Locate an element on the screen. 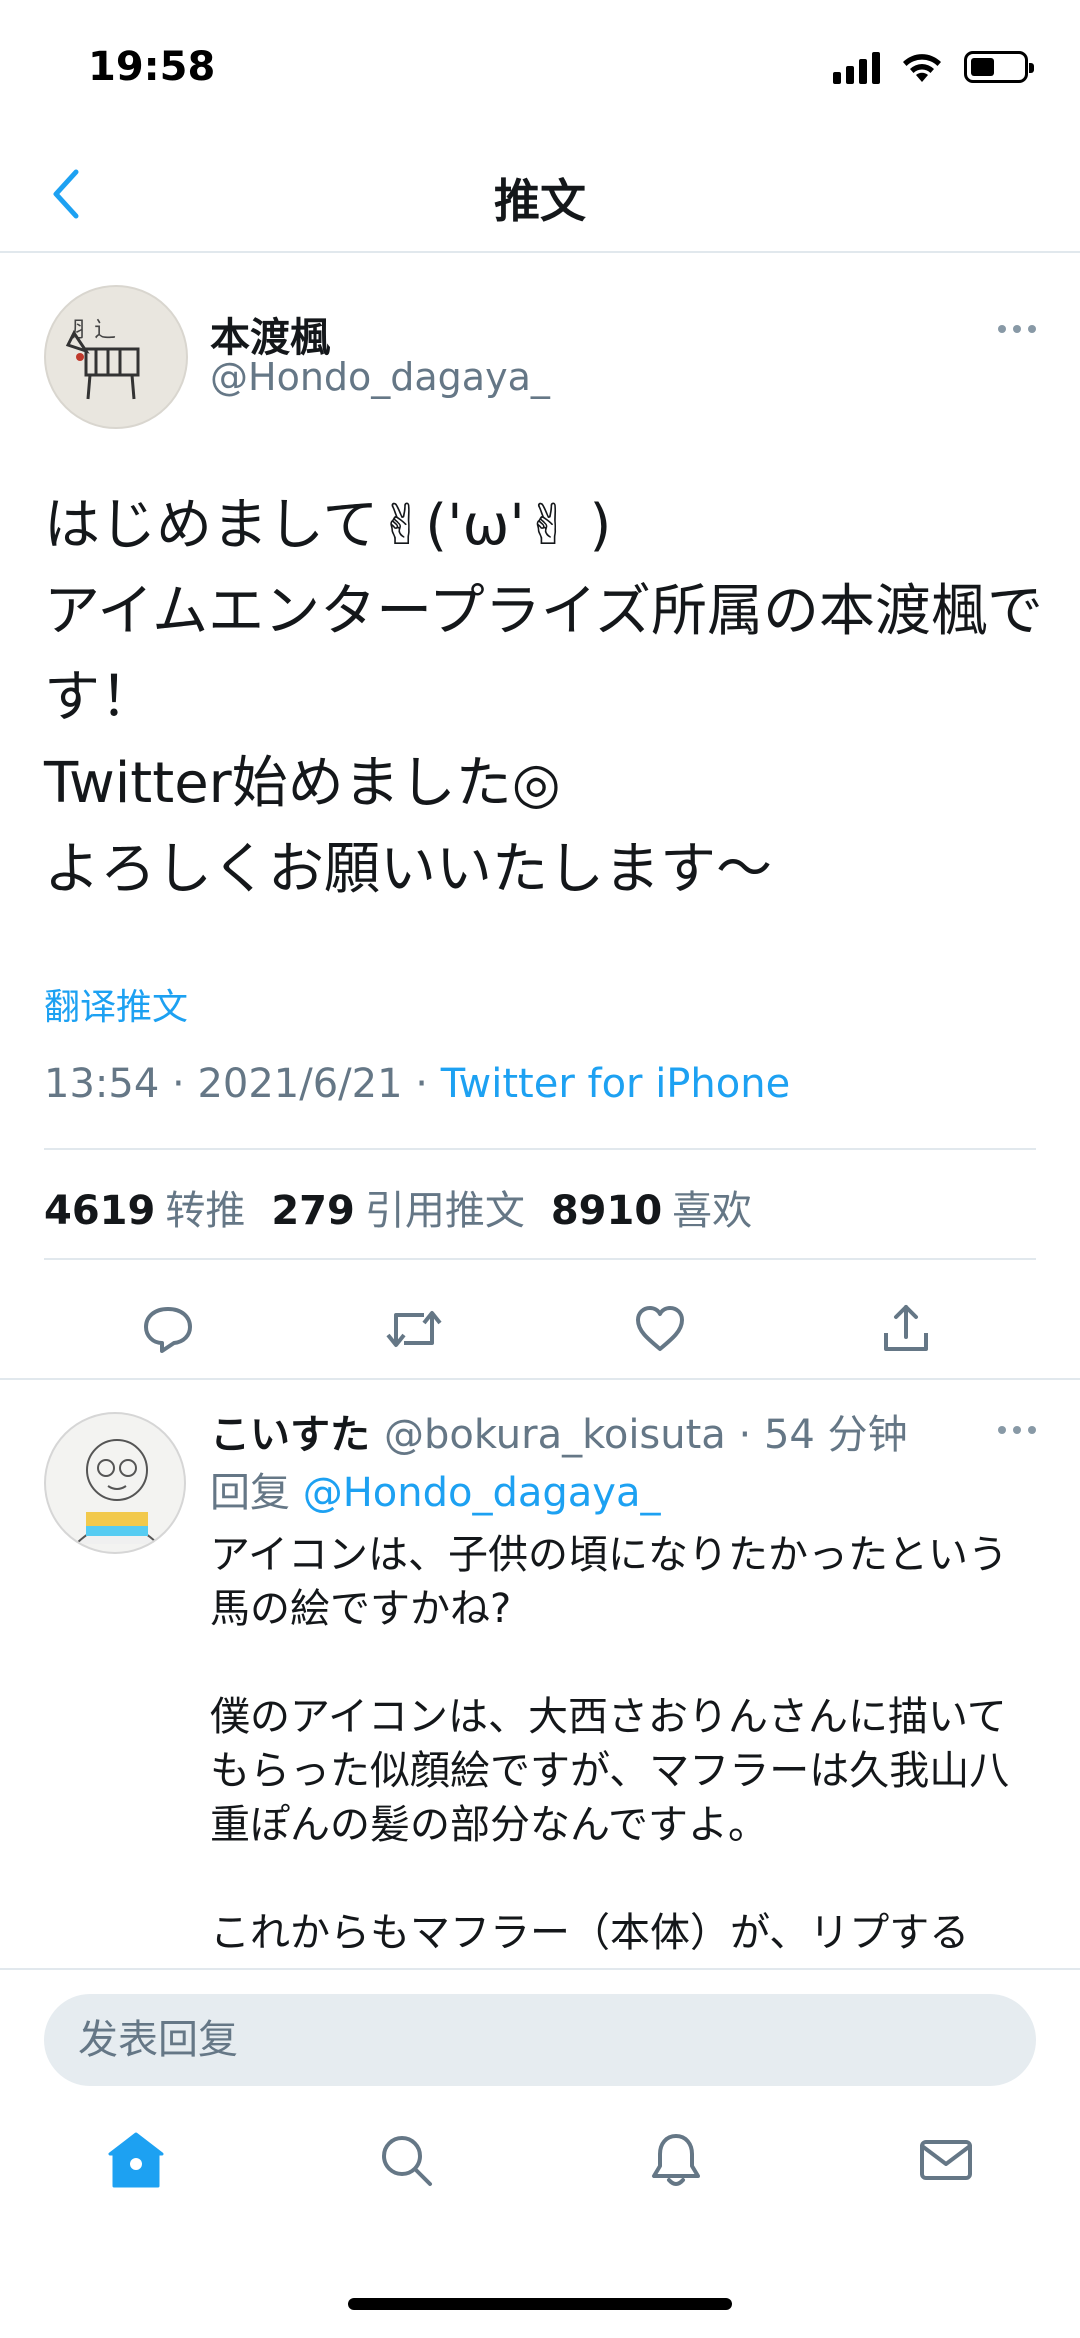 This screenshot has width=1080, height=2338. navigation-bar: 推文 is located at coordinates (540, 194).